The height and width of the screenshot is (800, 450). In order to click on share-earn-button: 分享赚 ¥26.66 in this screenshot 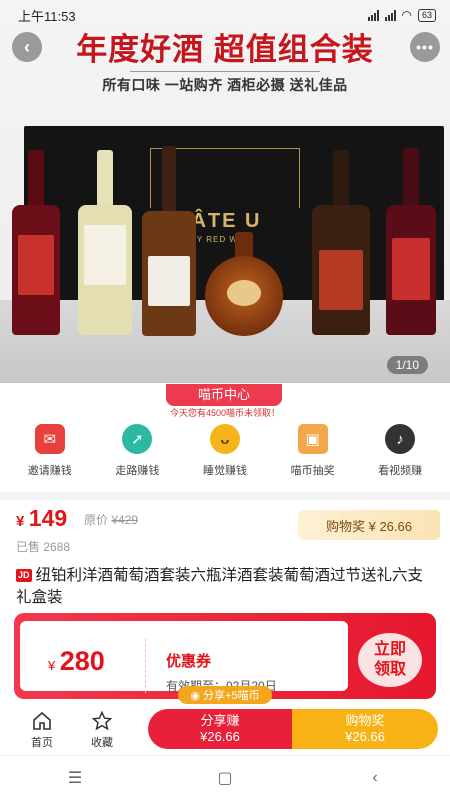, I will do `click(220, 729)`.